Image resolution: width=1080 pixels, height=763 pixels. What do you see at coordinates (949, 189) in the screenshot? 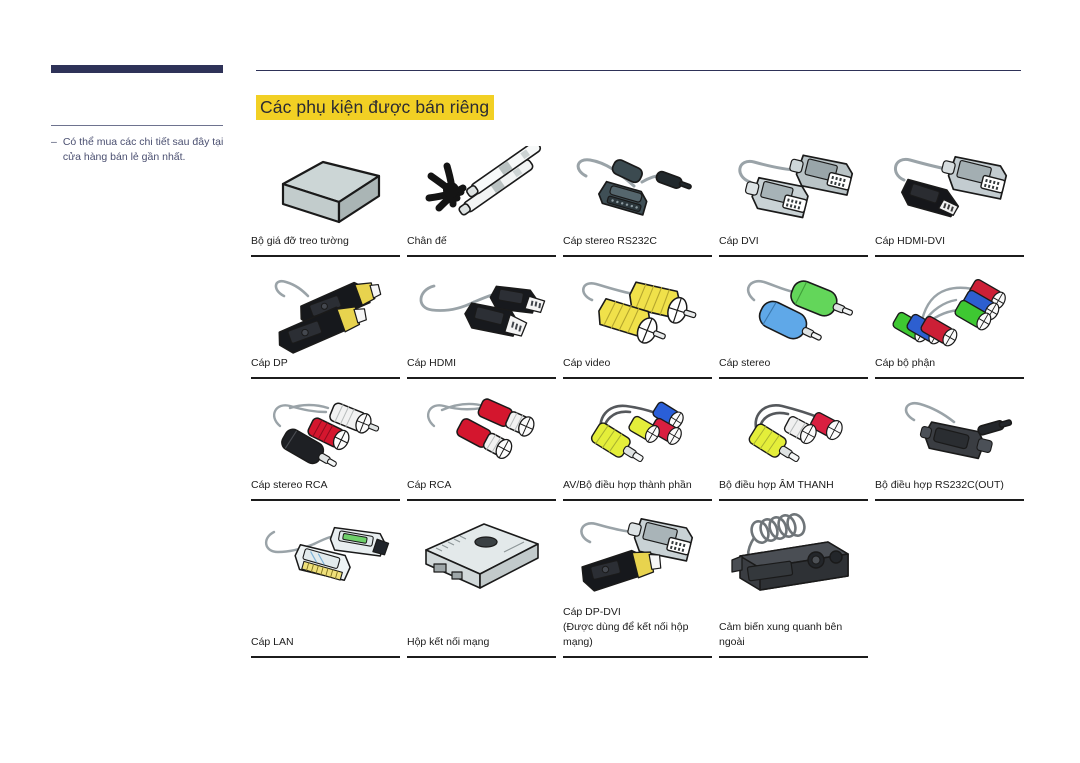
I see `hdmi-dvi-cable-icon` at bounding box center [949, 189].